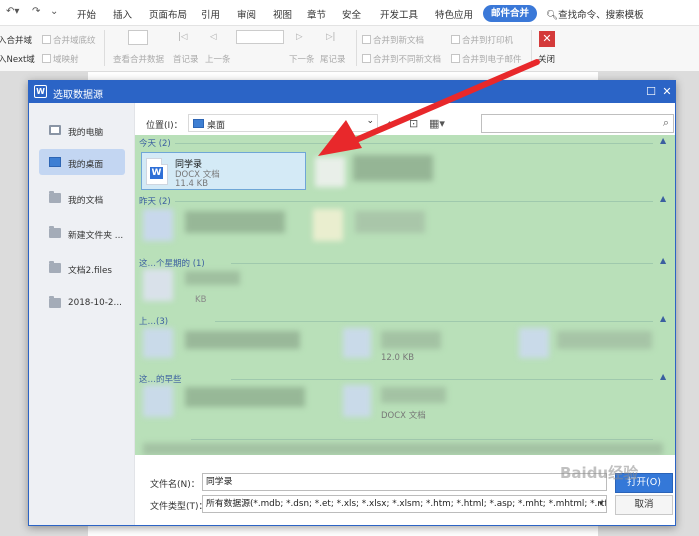 This screenshot has width=699, height=536. I want to click on undo-icon: ↶▾, so click(12, 11).